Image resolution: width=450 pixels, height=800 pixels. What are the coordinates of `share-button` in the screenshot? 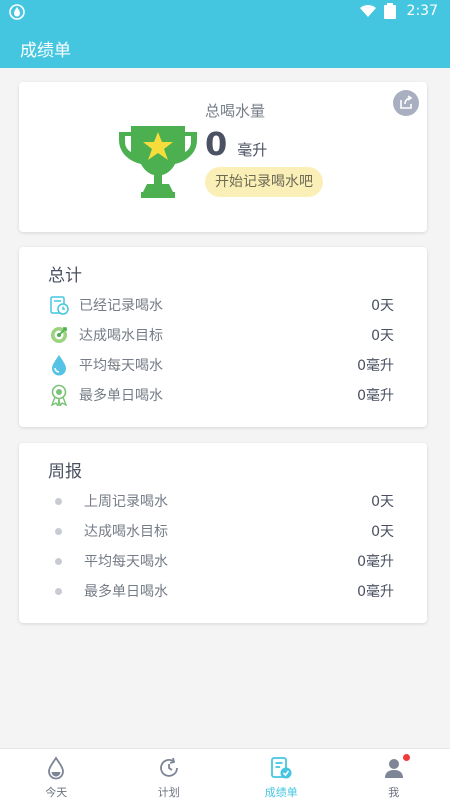 It's located at (406, 103).